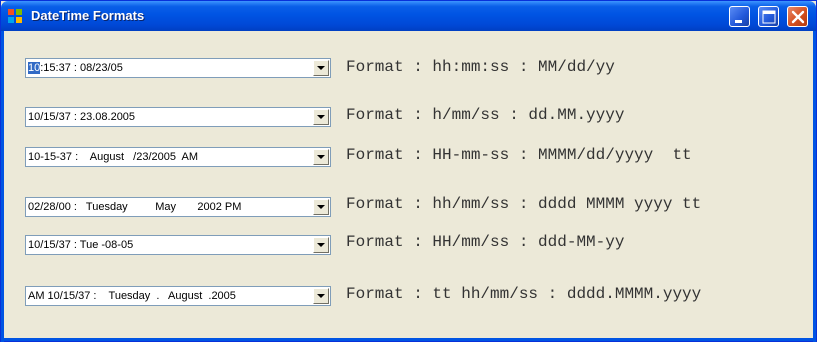  Describe the element at coordinates (81, 245) in the screenshot. I see `datetime-picker-value: 10/15/37 : Tue -08-05` at that location.